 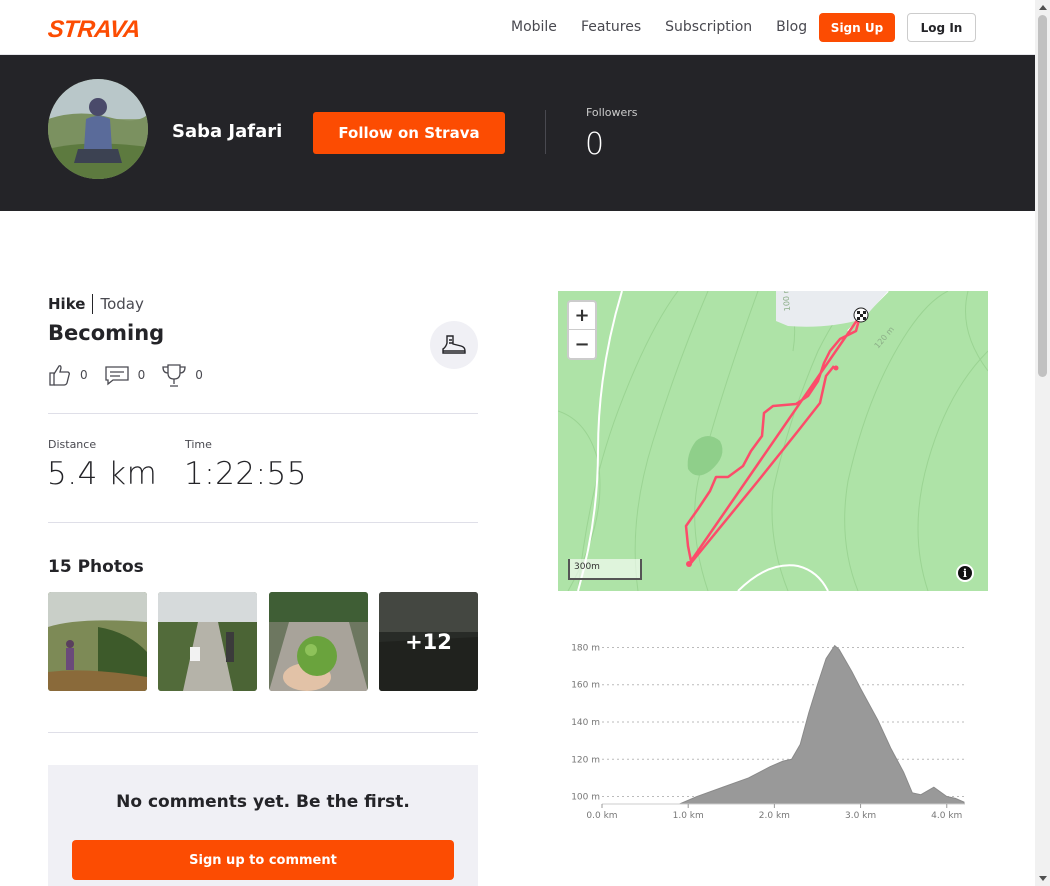 I want to click on comments-value: 0, so click(x=141, y=375).